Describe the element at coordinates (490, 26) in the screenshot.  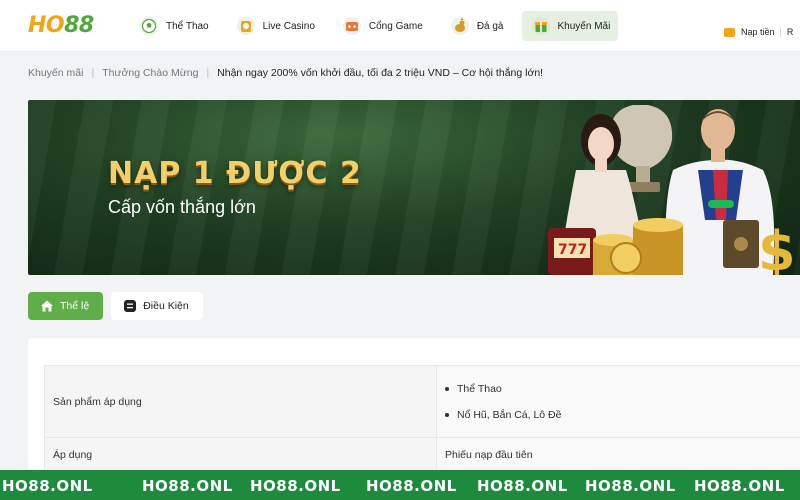
I see `nav-label: Đá gà` at that location.